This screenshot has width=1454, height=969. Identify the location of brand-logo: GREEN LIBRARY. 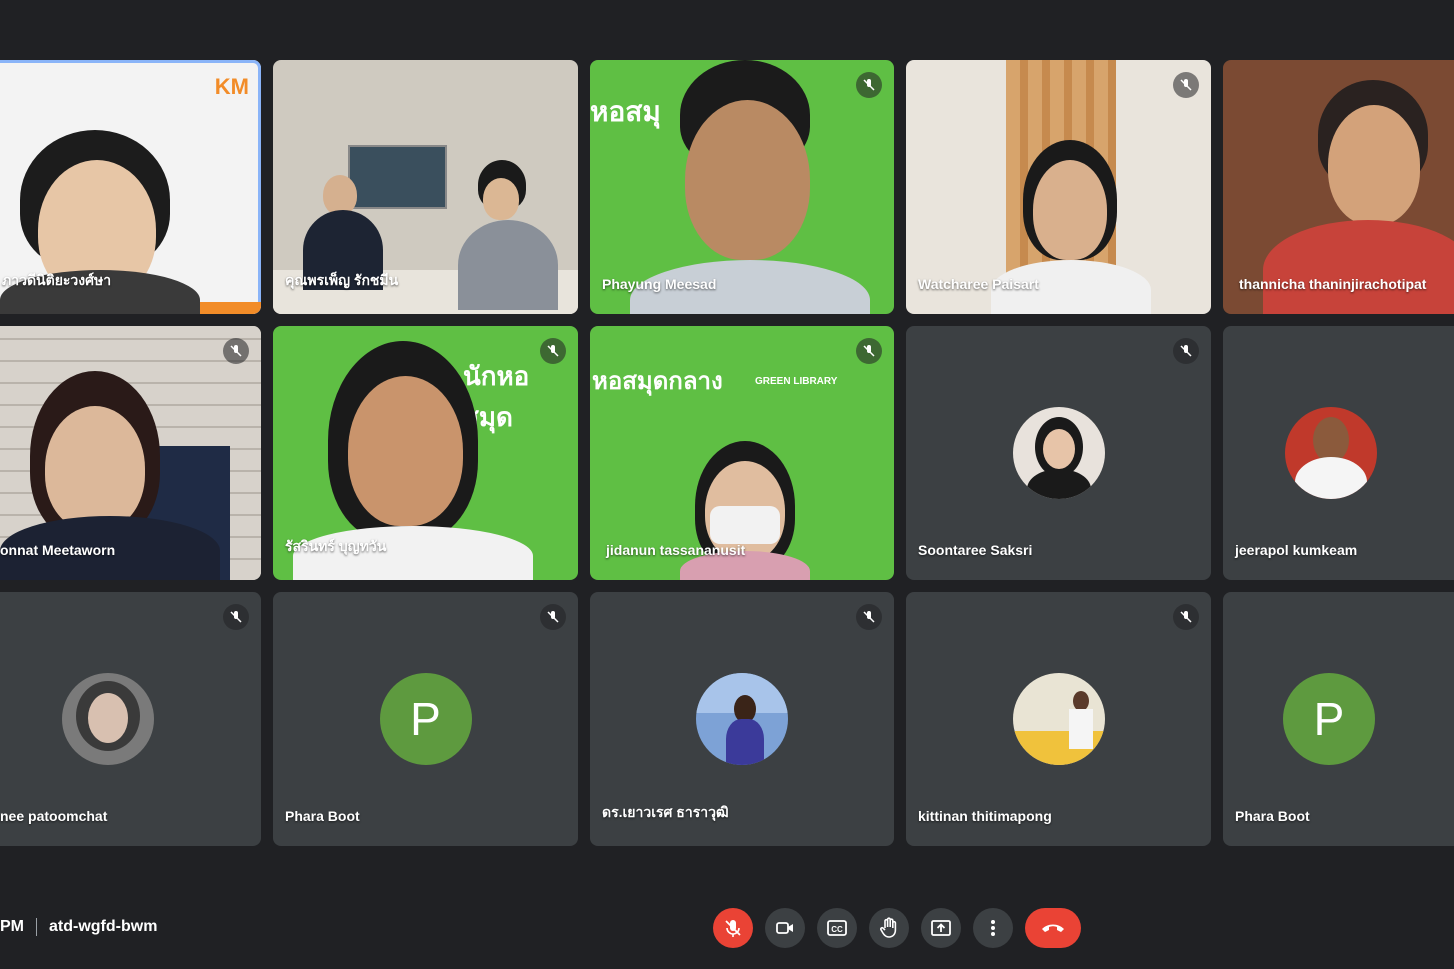
(796, 381).